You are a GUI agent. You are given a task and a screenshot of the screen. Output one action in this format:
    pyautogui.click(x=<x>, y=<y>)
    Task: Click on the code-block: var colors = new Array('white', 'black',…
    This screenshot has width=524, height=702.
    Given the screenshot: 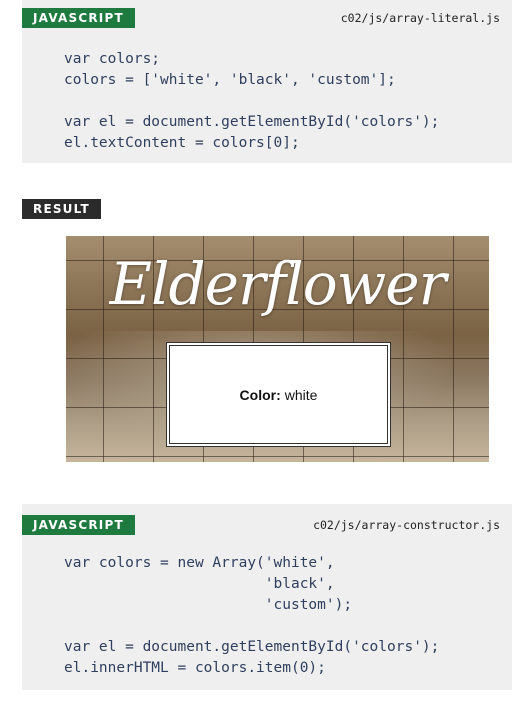 What is the action you would take?
    pyautogui.click(x=252, y=615)
    